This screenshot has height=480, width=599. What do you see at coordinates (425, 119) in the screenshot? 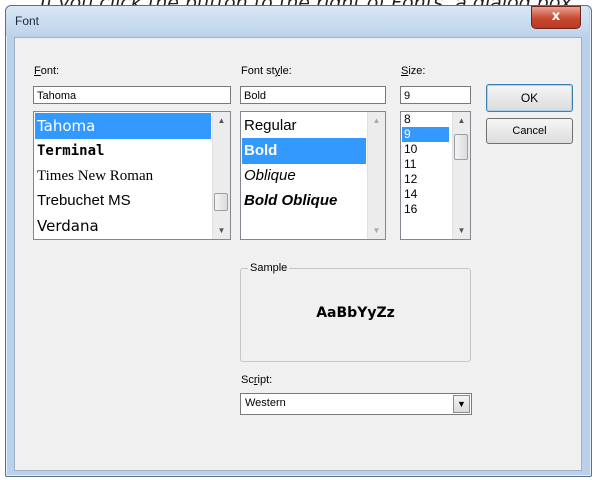
I see `size-list-item: 8` at bounding box center [425, 119].